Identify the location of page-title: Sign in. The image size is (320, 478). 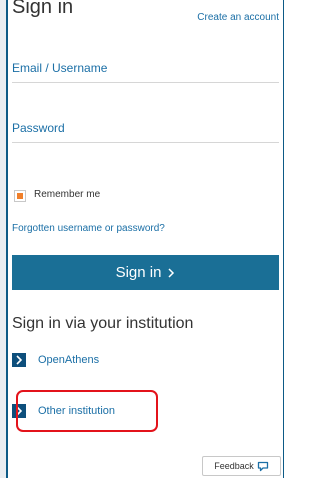
(43, 9).